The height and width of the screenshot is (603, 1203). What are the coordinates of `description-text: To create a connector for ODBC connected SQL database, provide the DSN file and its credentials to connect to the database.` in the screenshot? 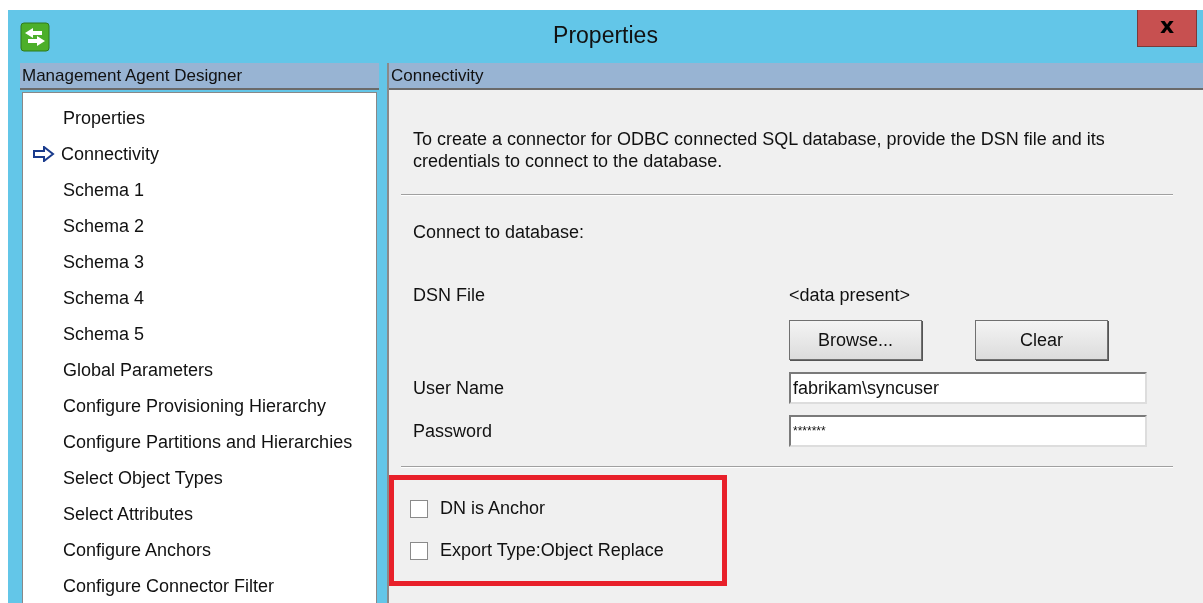 It's located at (759, 150).